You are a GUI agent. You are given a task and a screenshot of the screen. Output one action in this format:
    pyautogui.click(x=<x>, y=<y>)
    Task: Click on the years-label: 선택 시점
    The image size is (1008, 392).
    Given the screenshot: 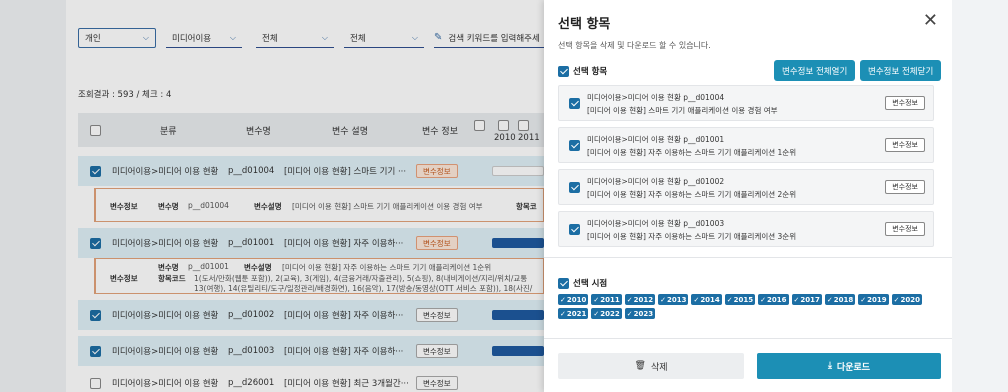 What is the action you would take?
    pyautogui.click(x=590, y=284)
    